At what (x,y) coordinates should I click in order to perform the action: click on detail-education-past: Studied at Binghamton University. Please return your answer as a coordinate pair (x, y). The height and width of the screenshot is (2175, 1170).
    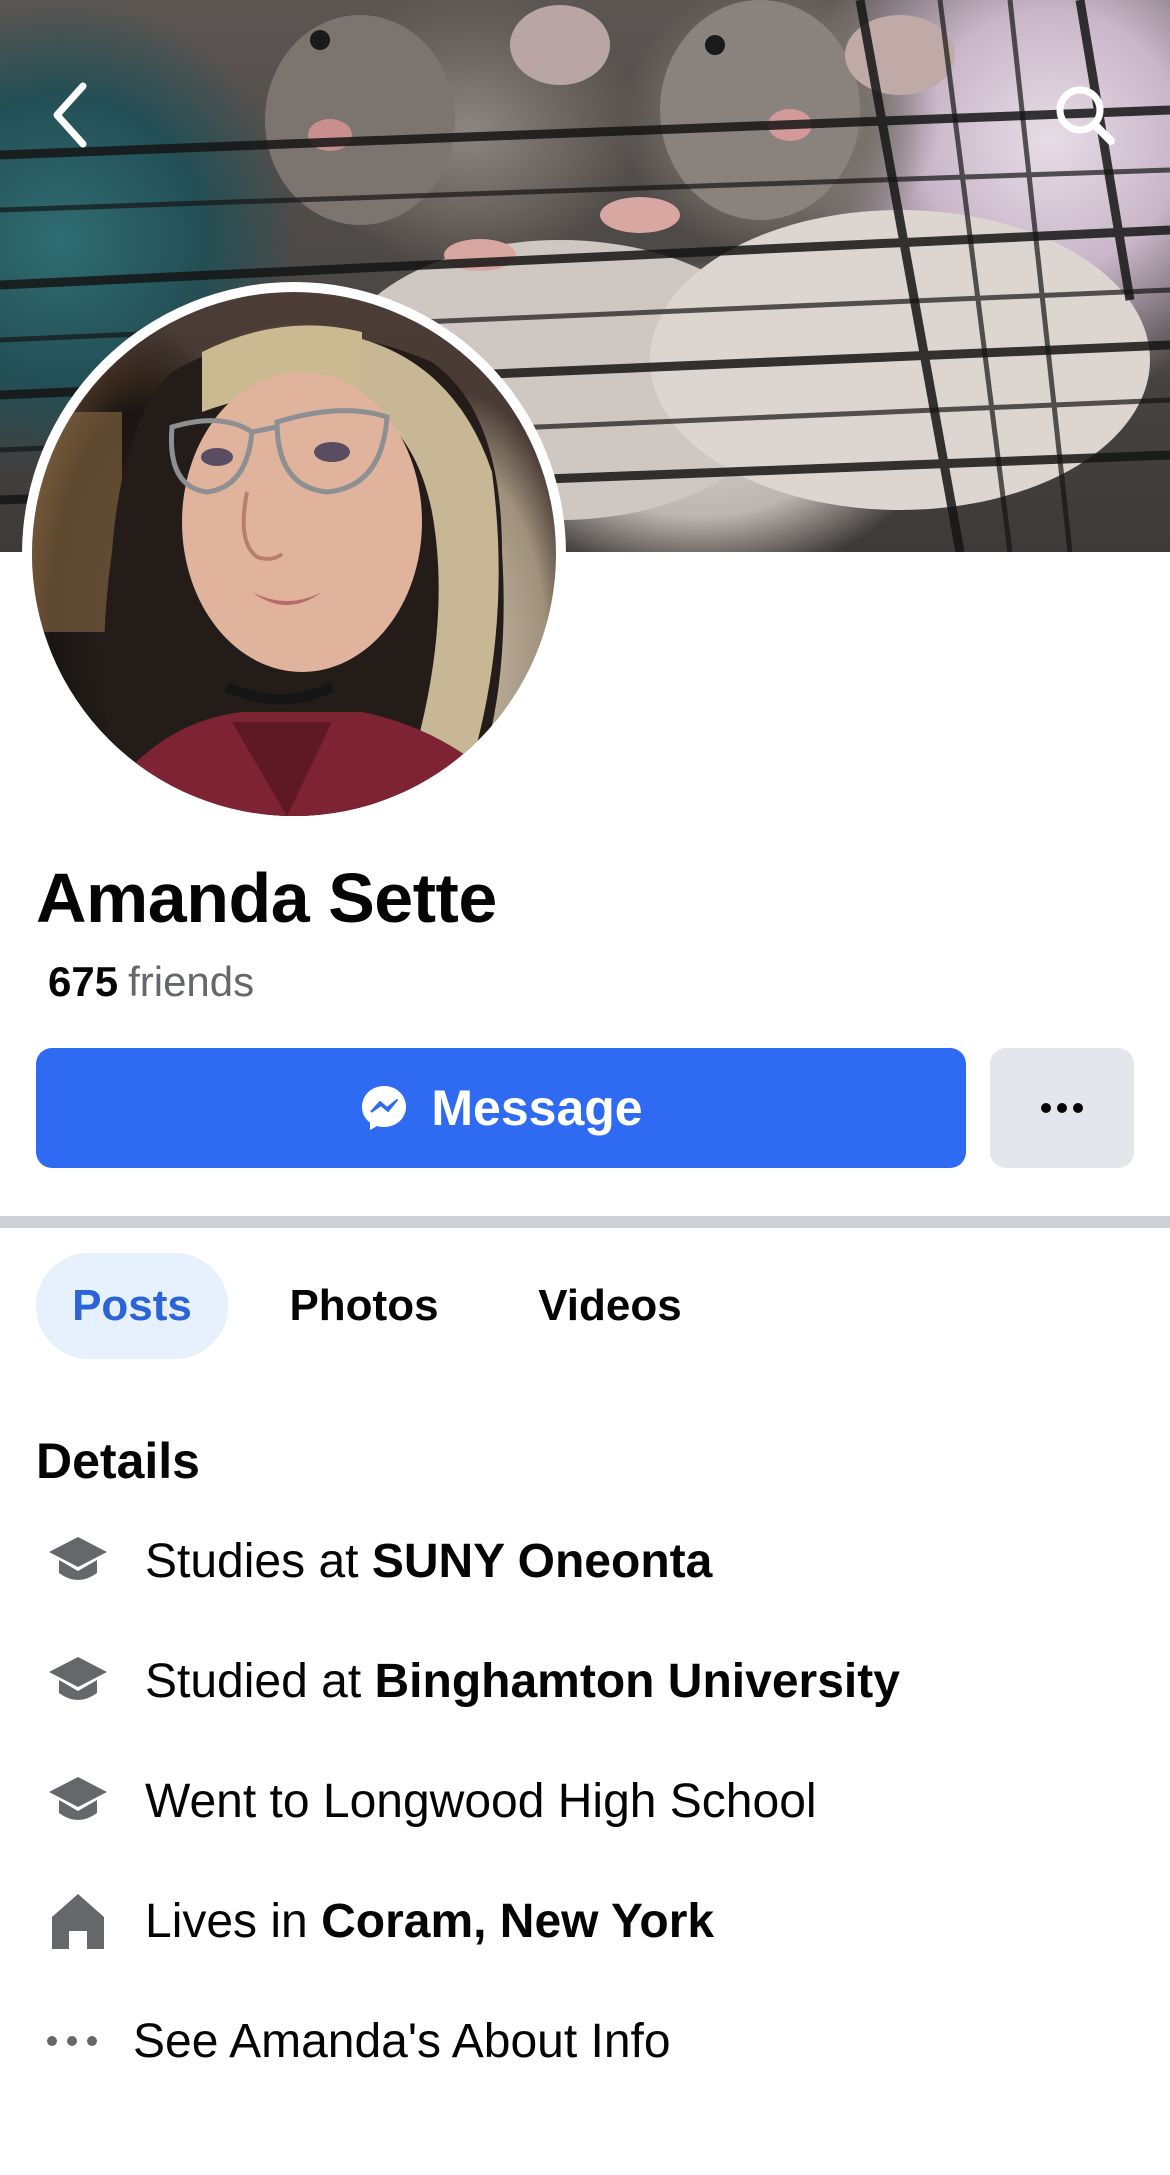
    Looking at the image, I should click on (585, 1681).